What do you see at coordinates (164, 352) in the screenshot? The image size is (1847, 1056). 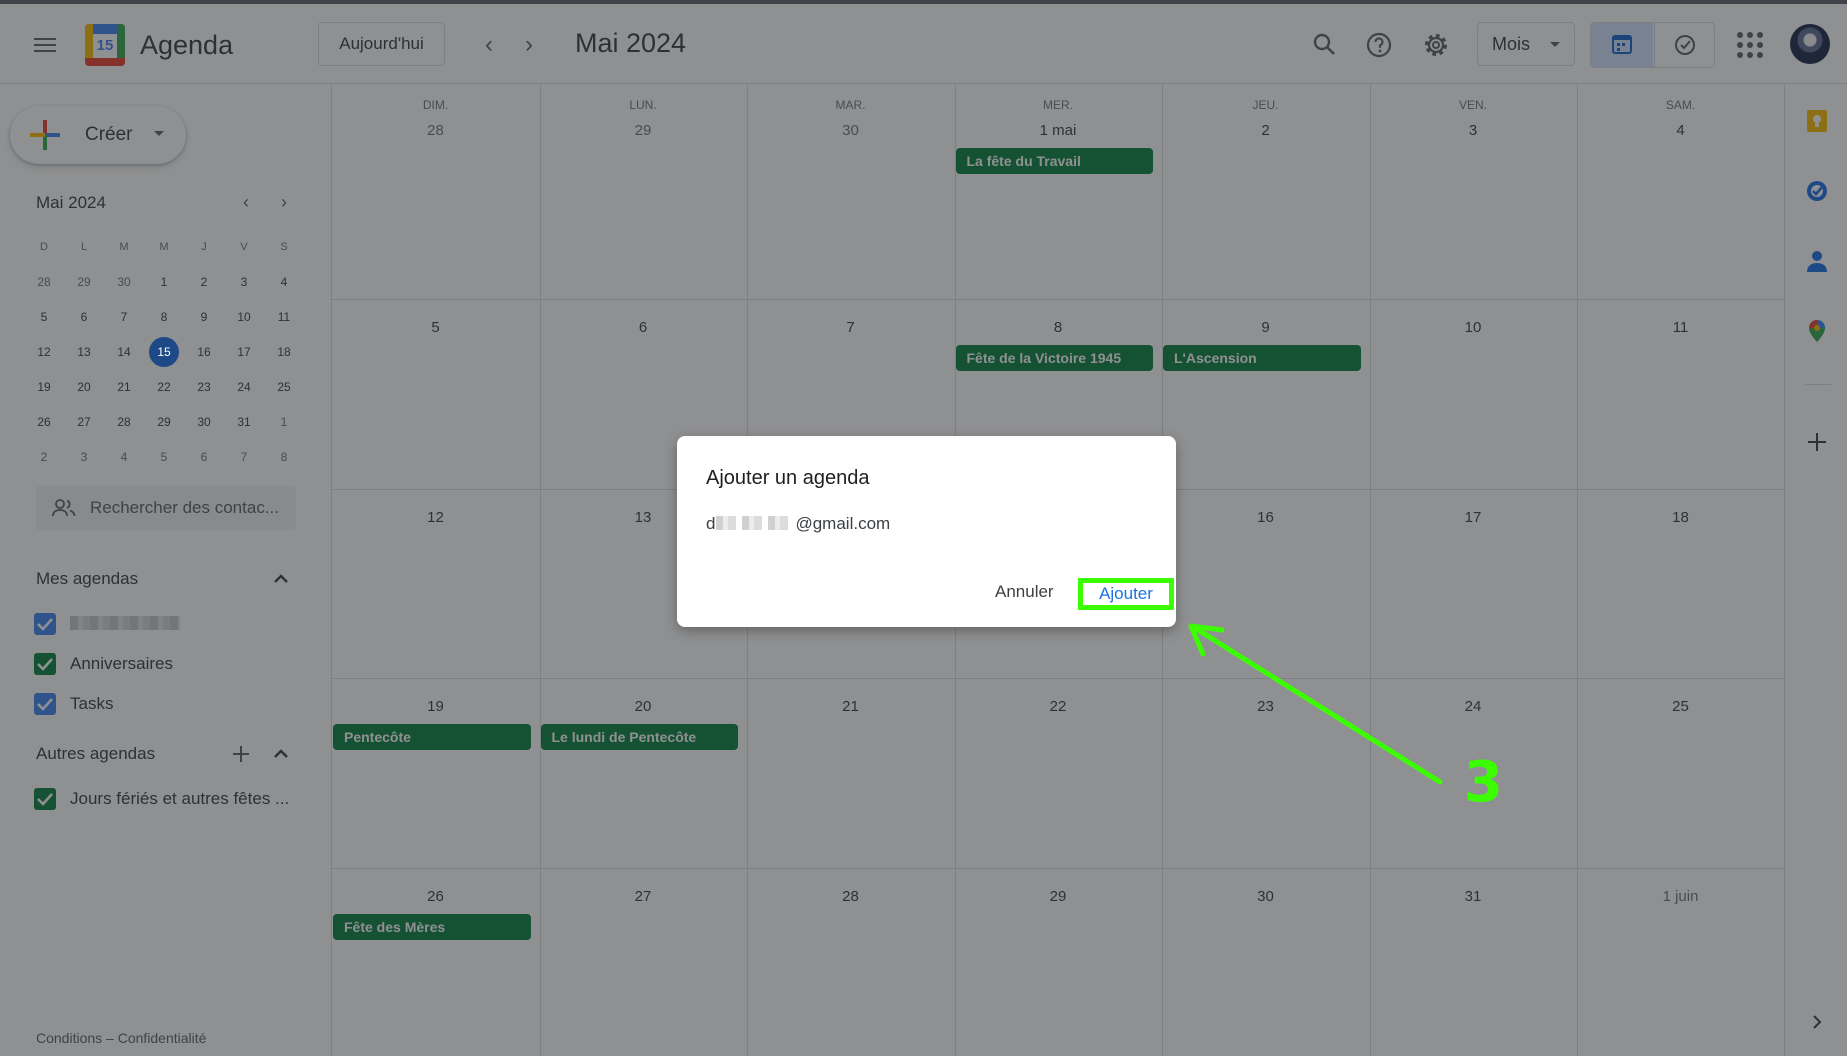 I see `mini-day-number: 15` at bounding box center [164, 352].